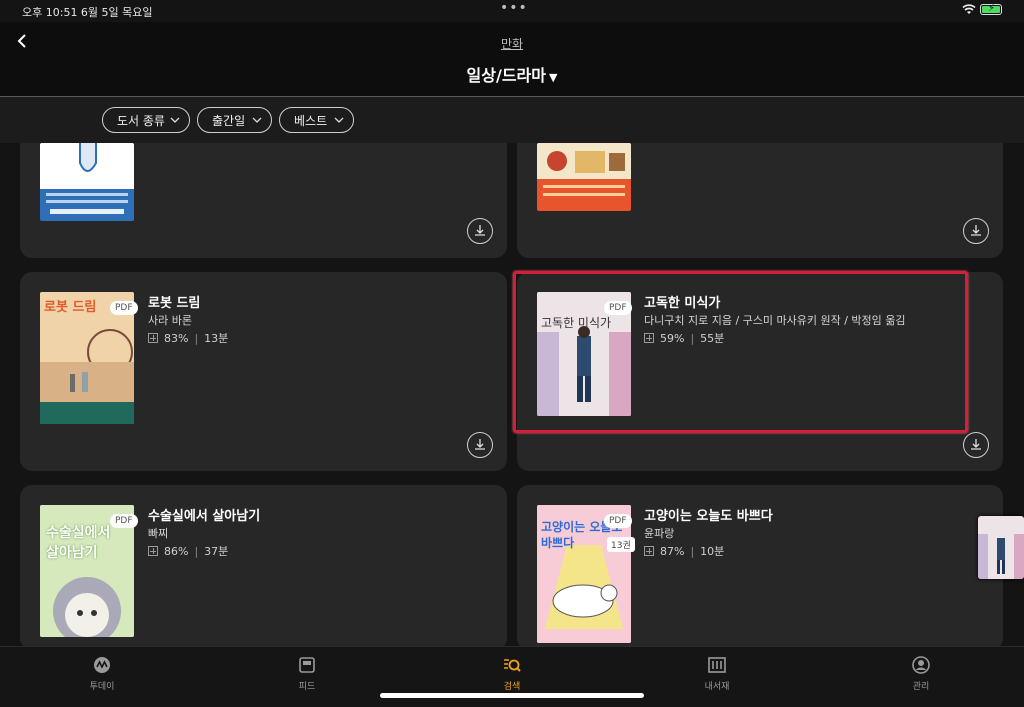 Image resolution: width=1024 pixels, height=707 pixels. Describe the element at coordinates (659, 533) in the screenshot. I see `book-author: 윤파랑` at that location.